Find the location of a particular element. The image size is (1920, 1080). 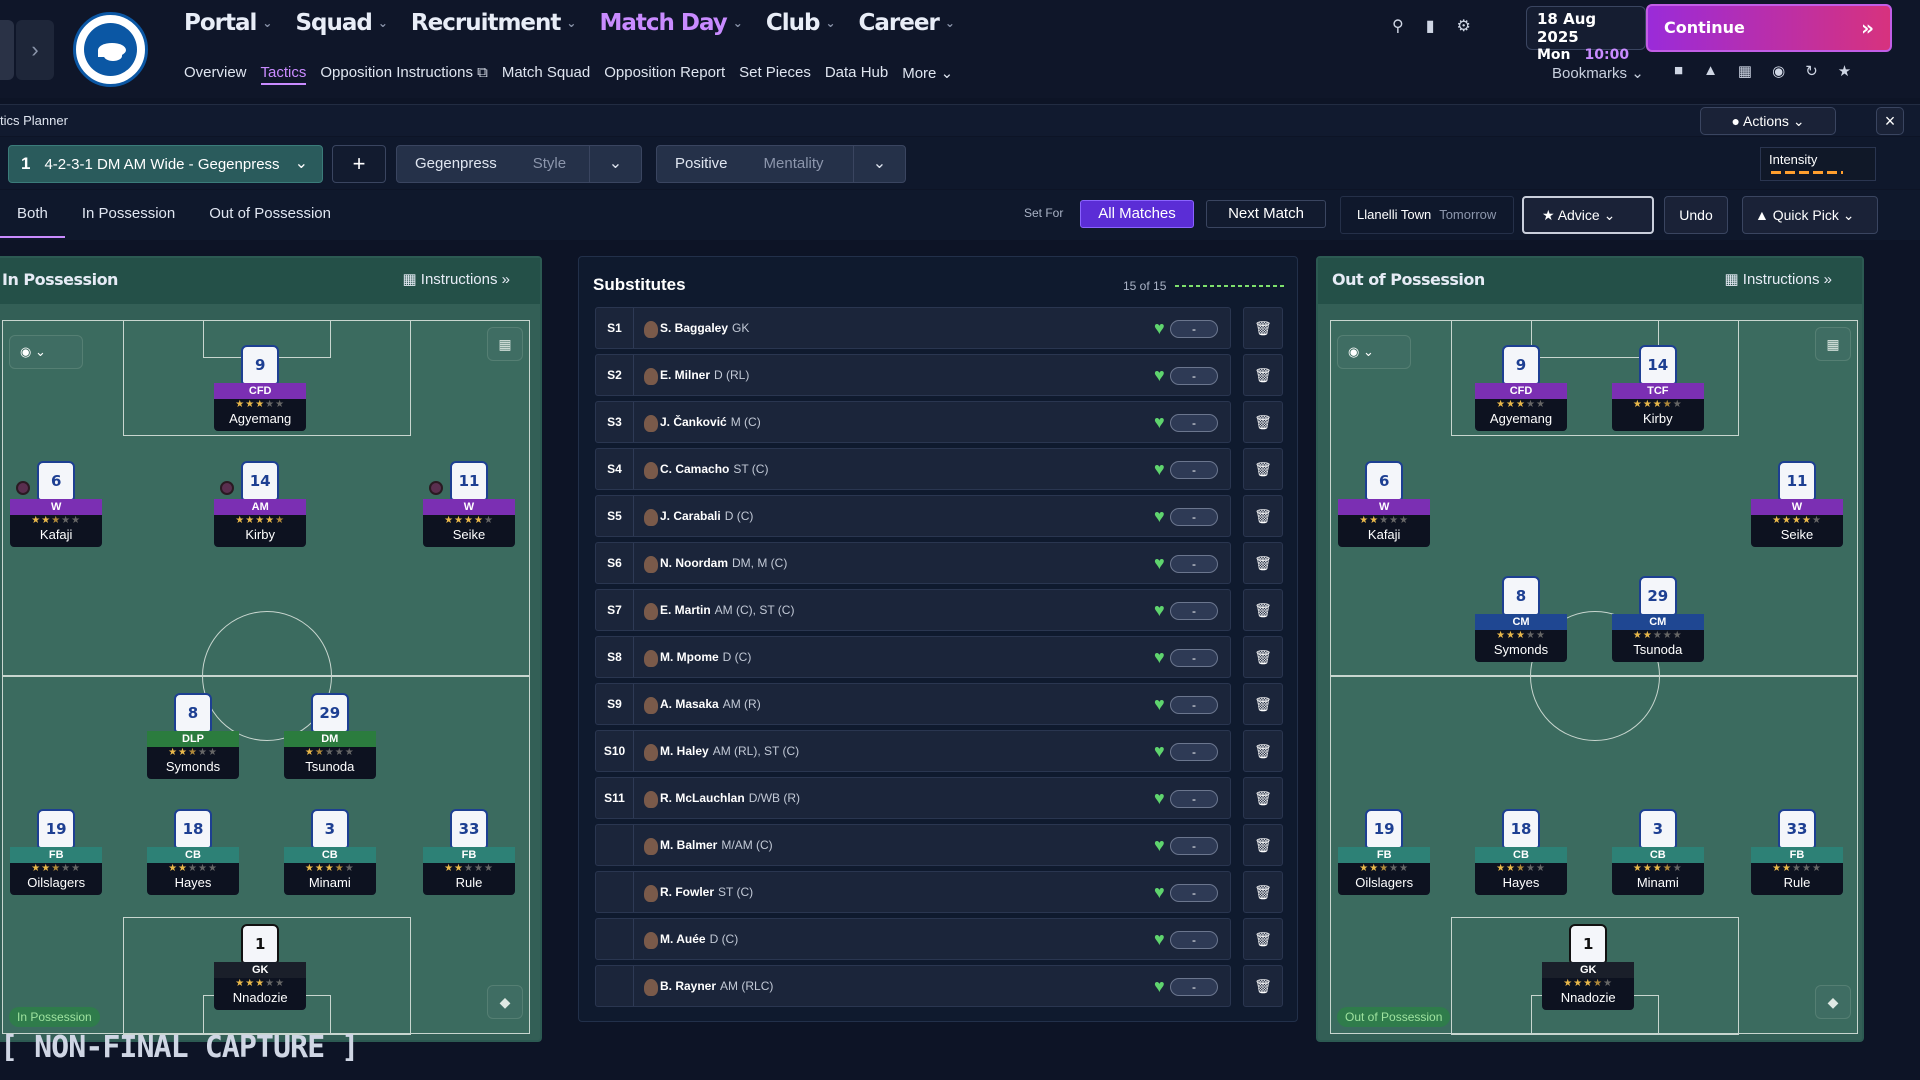

substitute-row: S8 M. Mpome D (C) ♥ - is located at coordinates (913, 657).